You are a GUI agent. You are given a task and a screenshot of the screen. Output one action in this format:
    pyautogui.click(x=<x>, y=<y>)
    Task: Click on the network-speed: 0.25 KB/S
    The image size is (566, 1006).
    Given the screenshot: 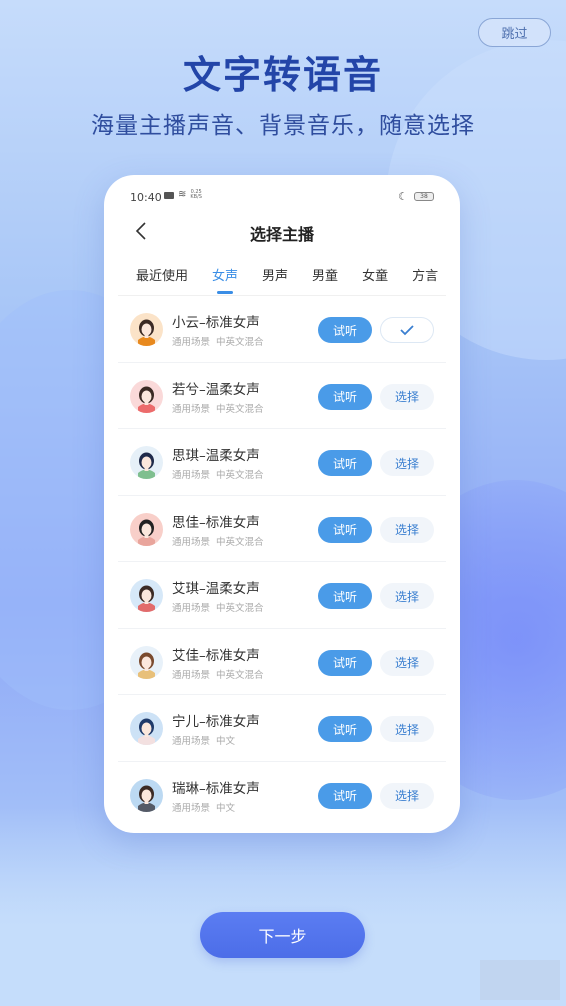 What is the action you would take?
    pyautogui.click(x=196, y=194)
    